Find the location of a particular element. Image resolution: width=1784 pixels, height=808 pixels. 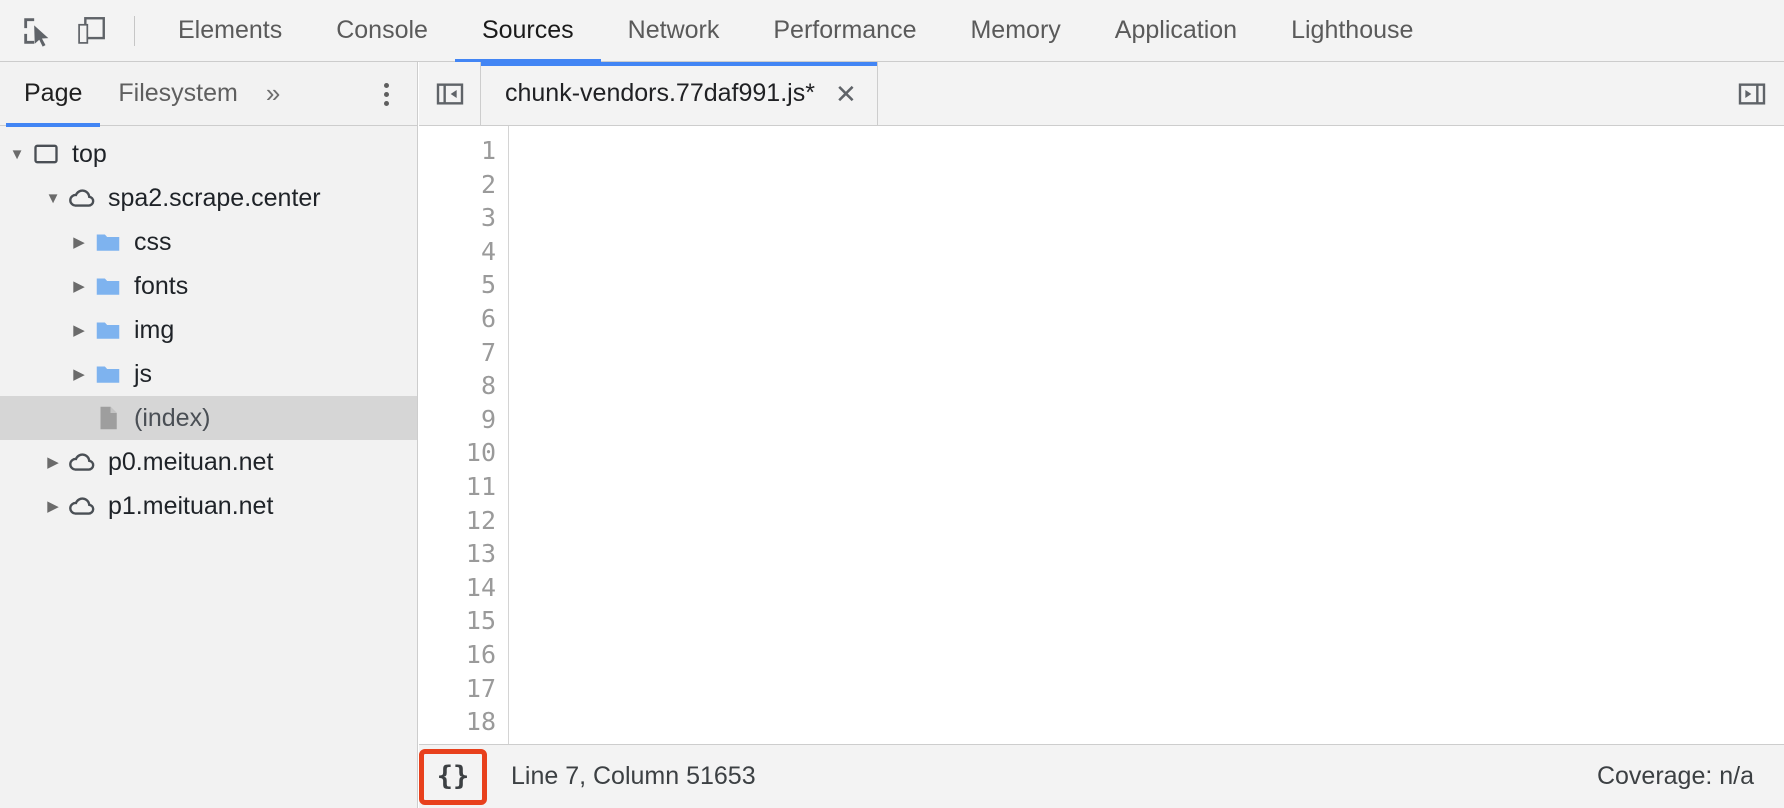

line-number: 14 is located at coordinates (480, 587).